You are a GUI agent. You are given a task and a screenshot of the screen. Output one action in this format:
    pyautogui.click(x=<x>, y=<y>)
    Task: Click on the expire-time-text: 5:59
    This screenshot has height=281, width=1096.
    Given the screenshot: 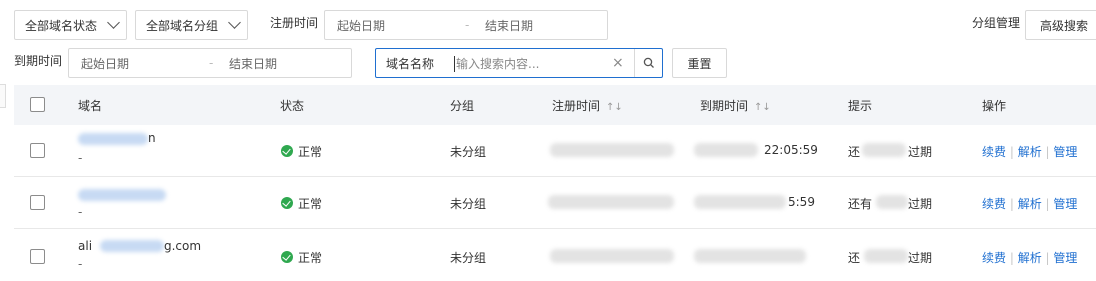 What is the action you would take?
    pyautogui.click(x=801, y=202)
    